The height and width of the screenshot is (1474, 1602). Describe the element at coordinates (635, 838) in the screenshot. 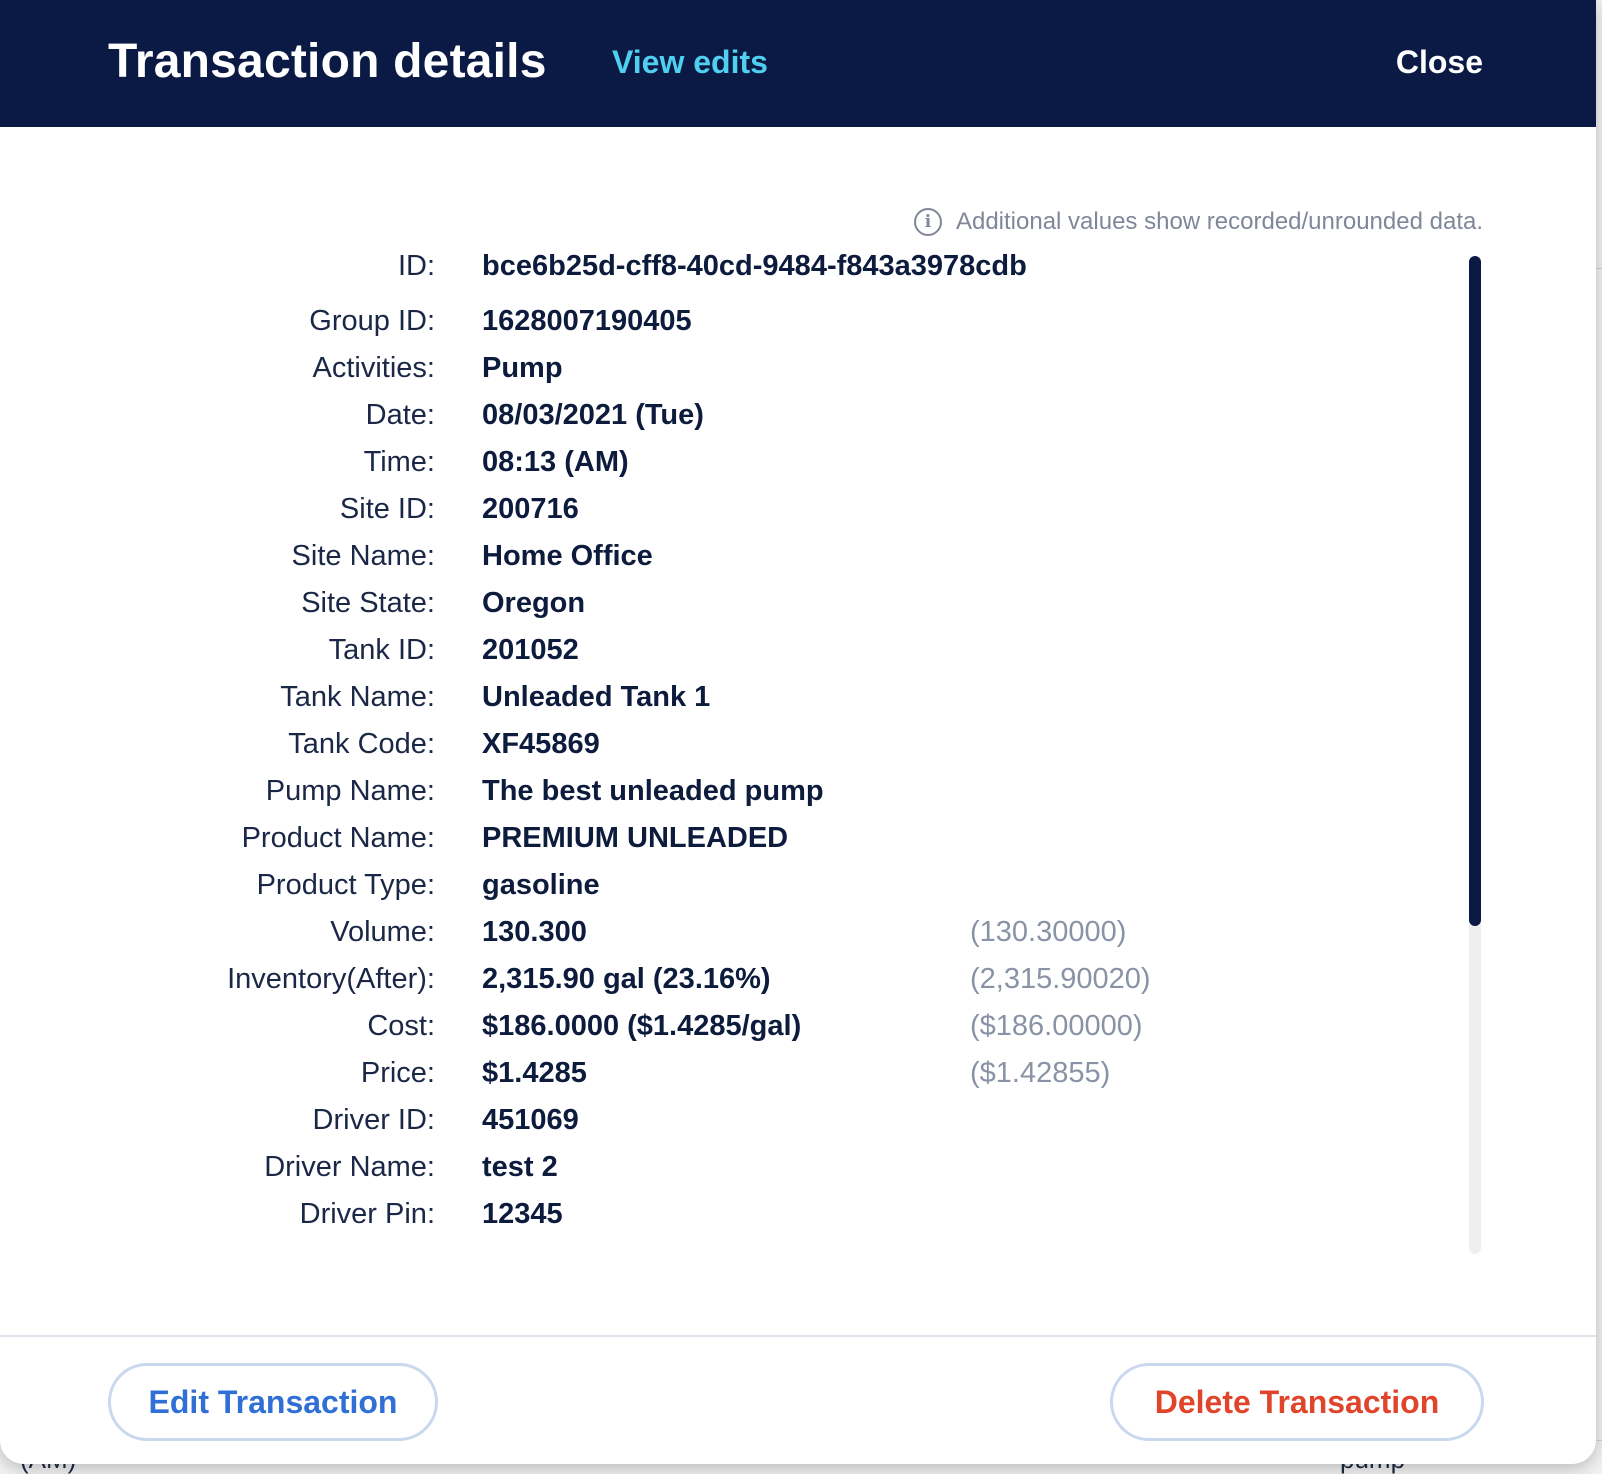

I see `detail-value: PREMIUM UNLEADED` at that location.